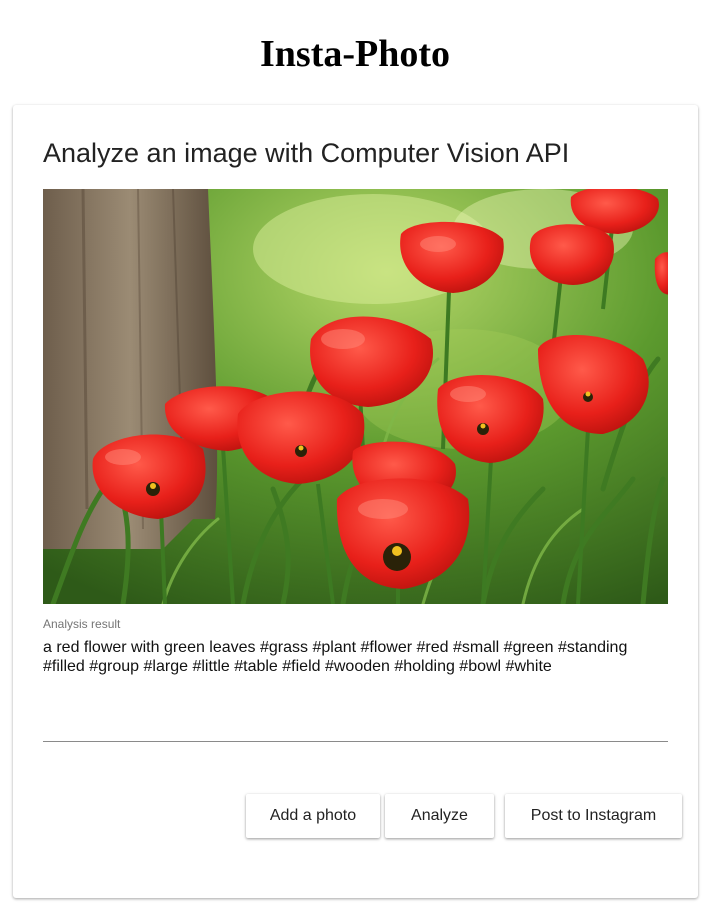  What do you see at coordinates (593, 816) in the screenshot?
I see `post-to-instagram-button: Post to Instagram` at bounding box center [593, 816].